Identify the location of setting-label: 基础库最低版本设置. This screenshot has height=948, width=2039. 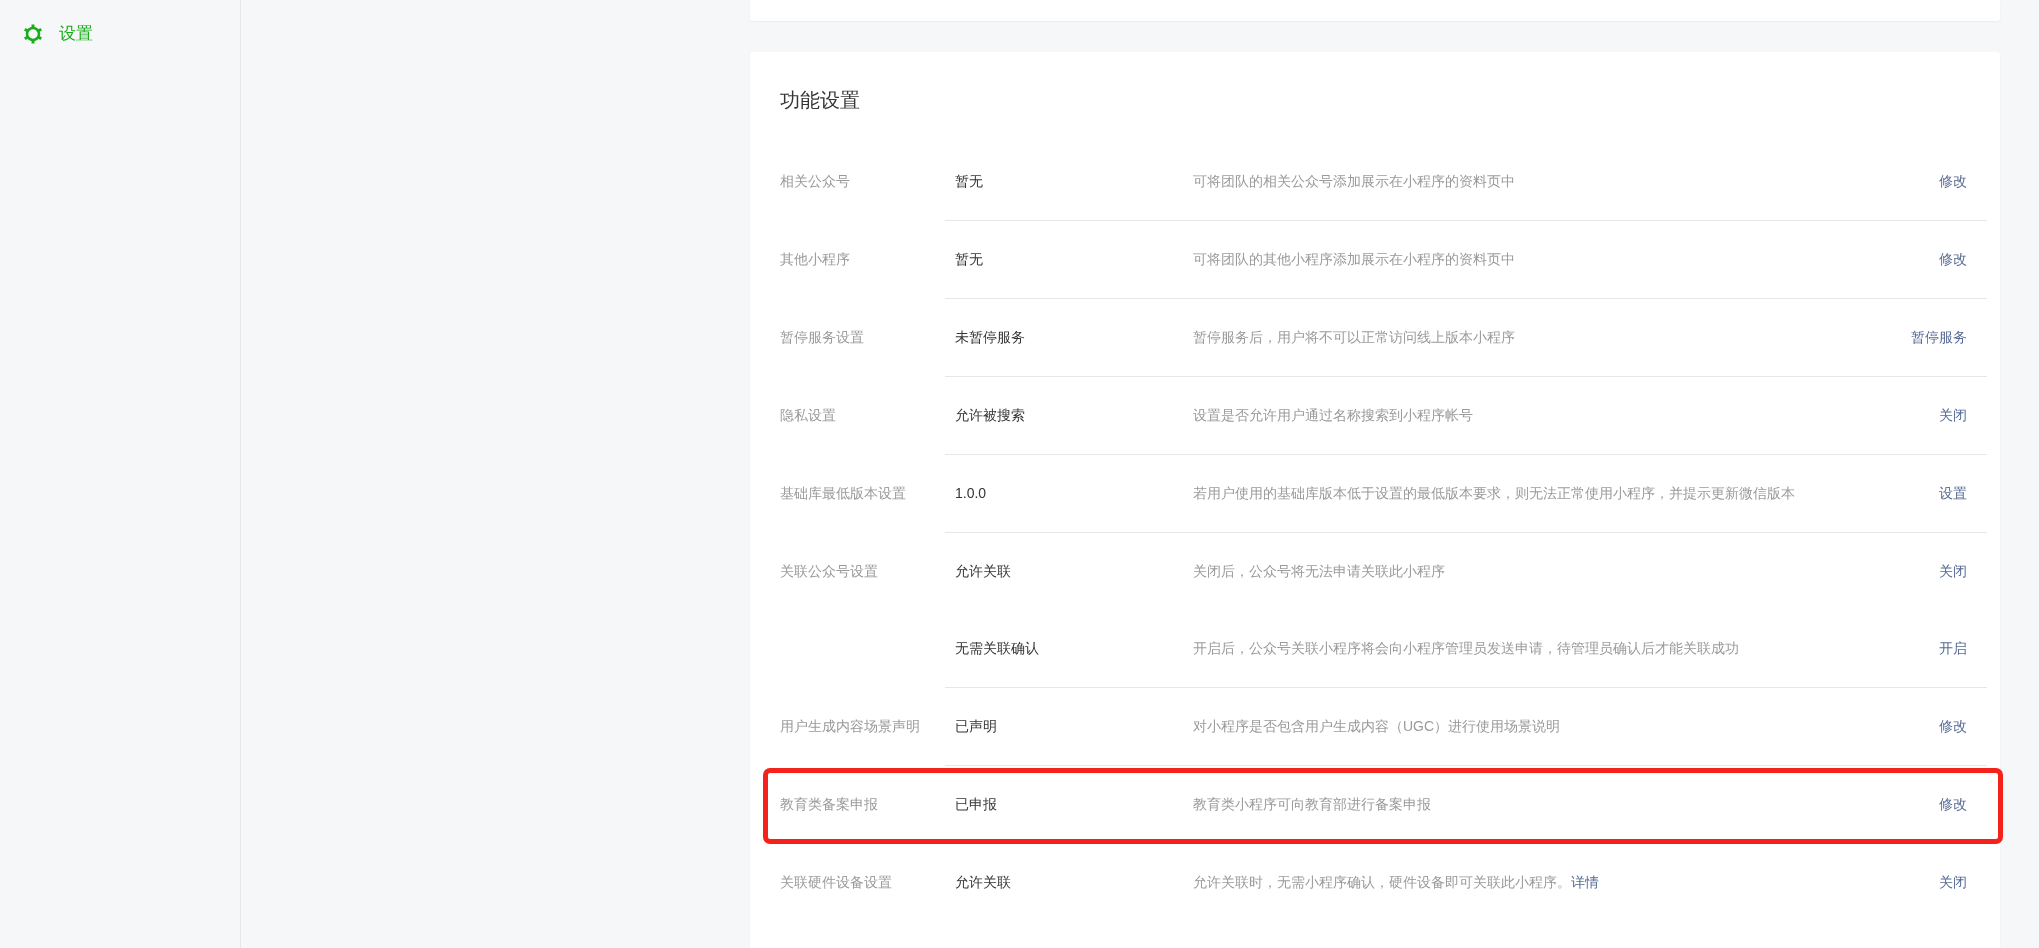
(843, 493).